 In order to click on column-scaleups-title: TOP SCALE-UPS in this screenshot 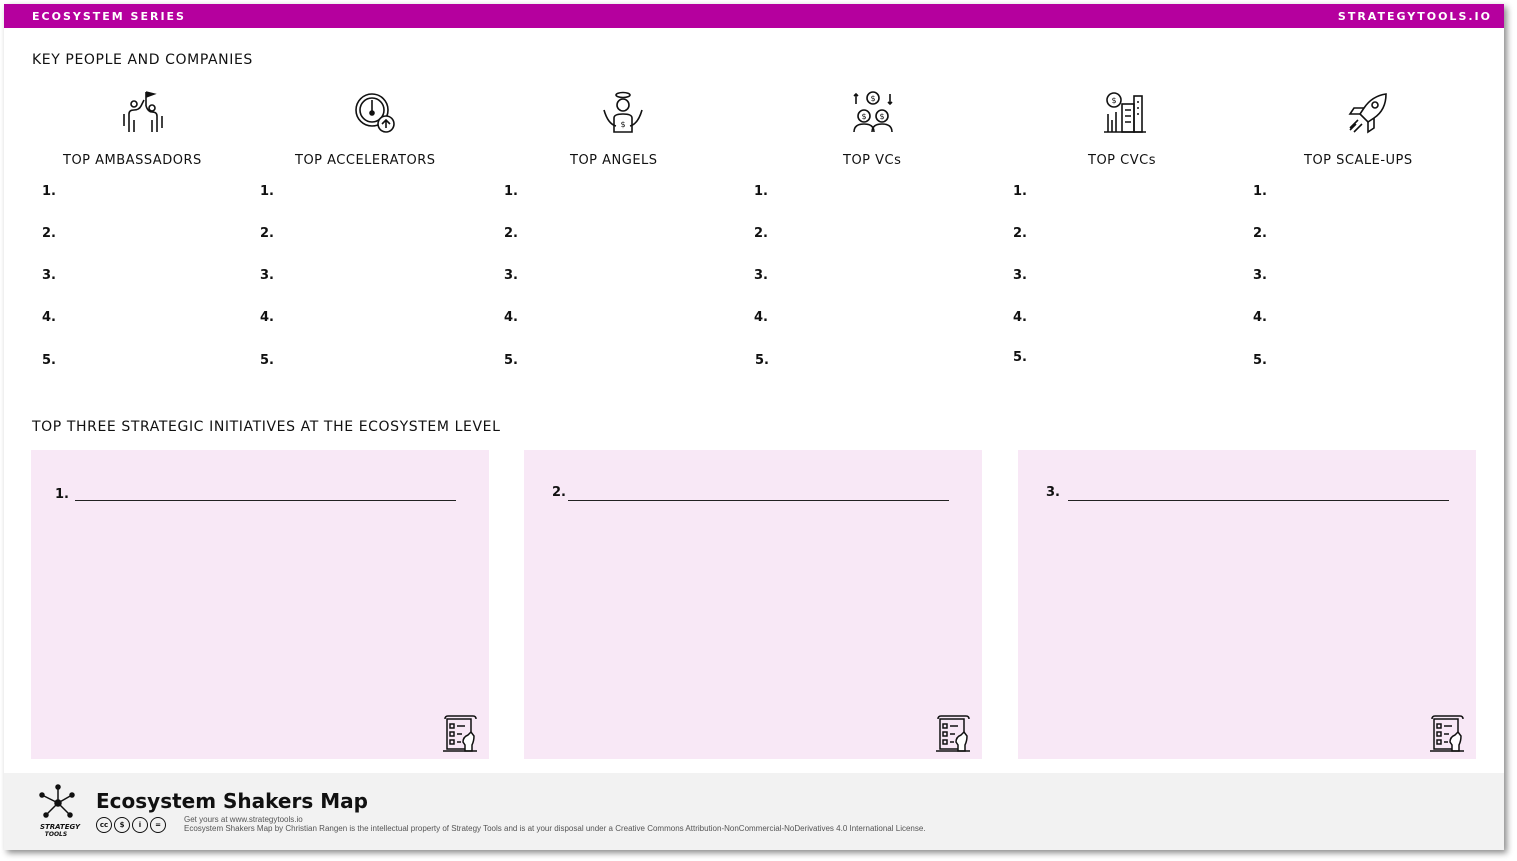, I will do `click(1358, 160)`.